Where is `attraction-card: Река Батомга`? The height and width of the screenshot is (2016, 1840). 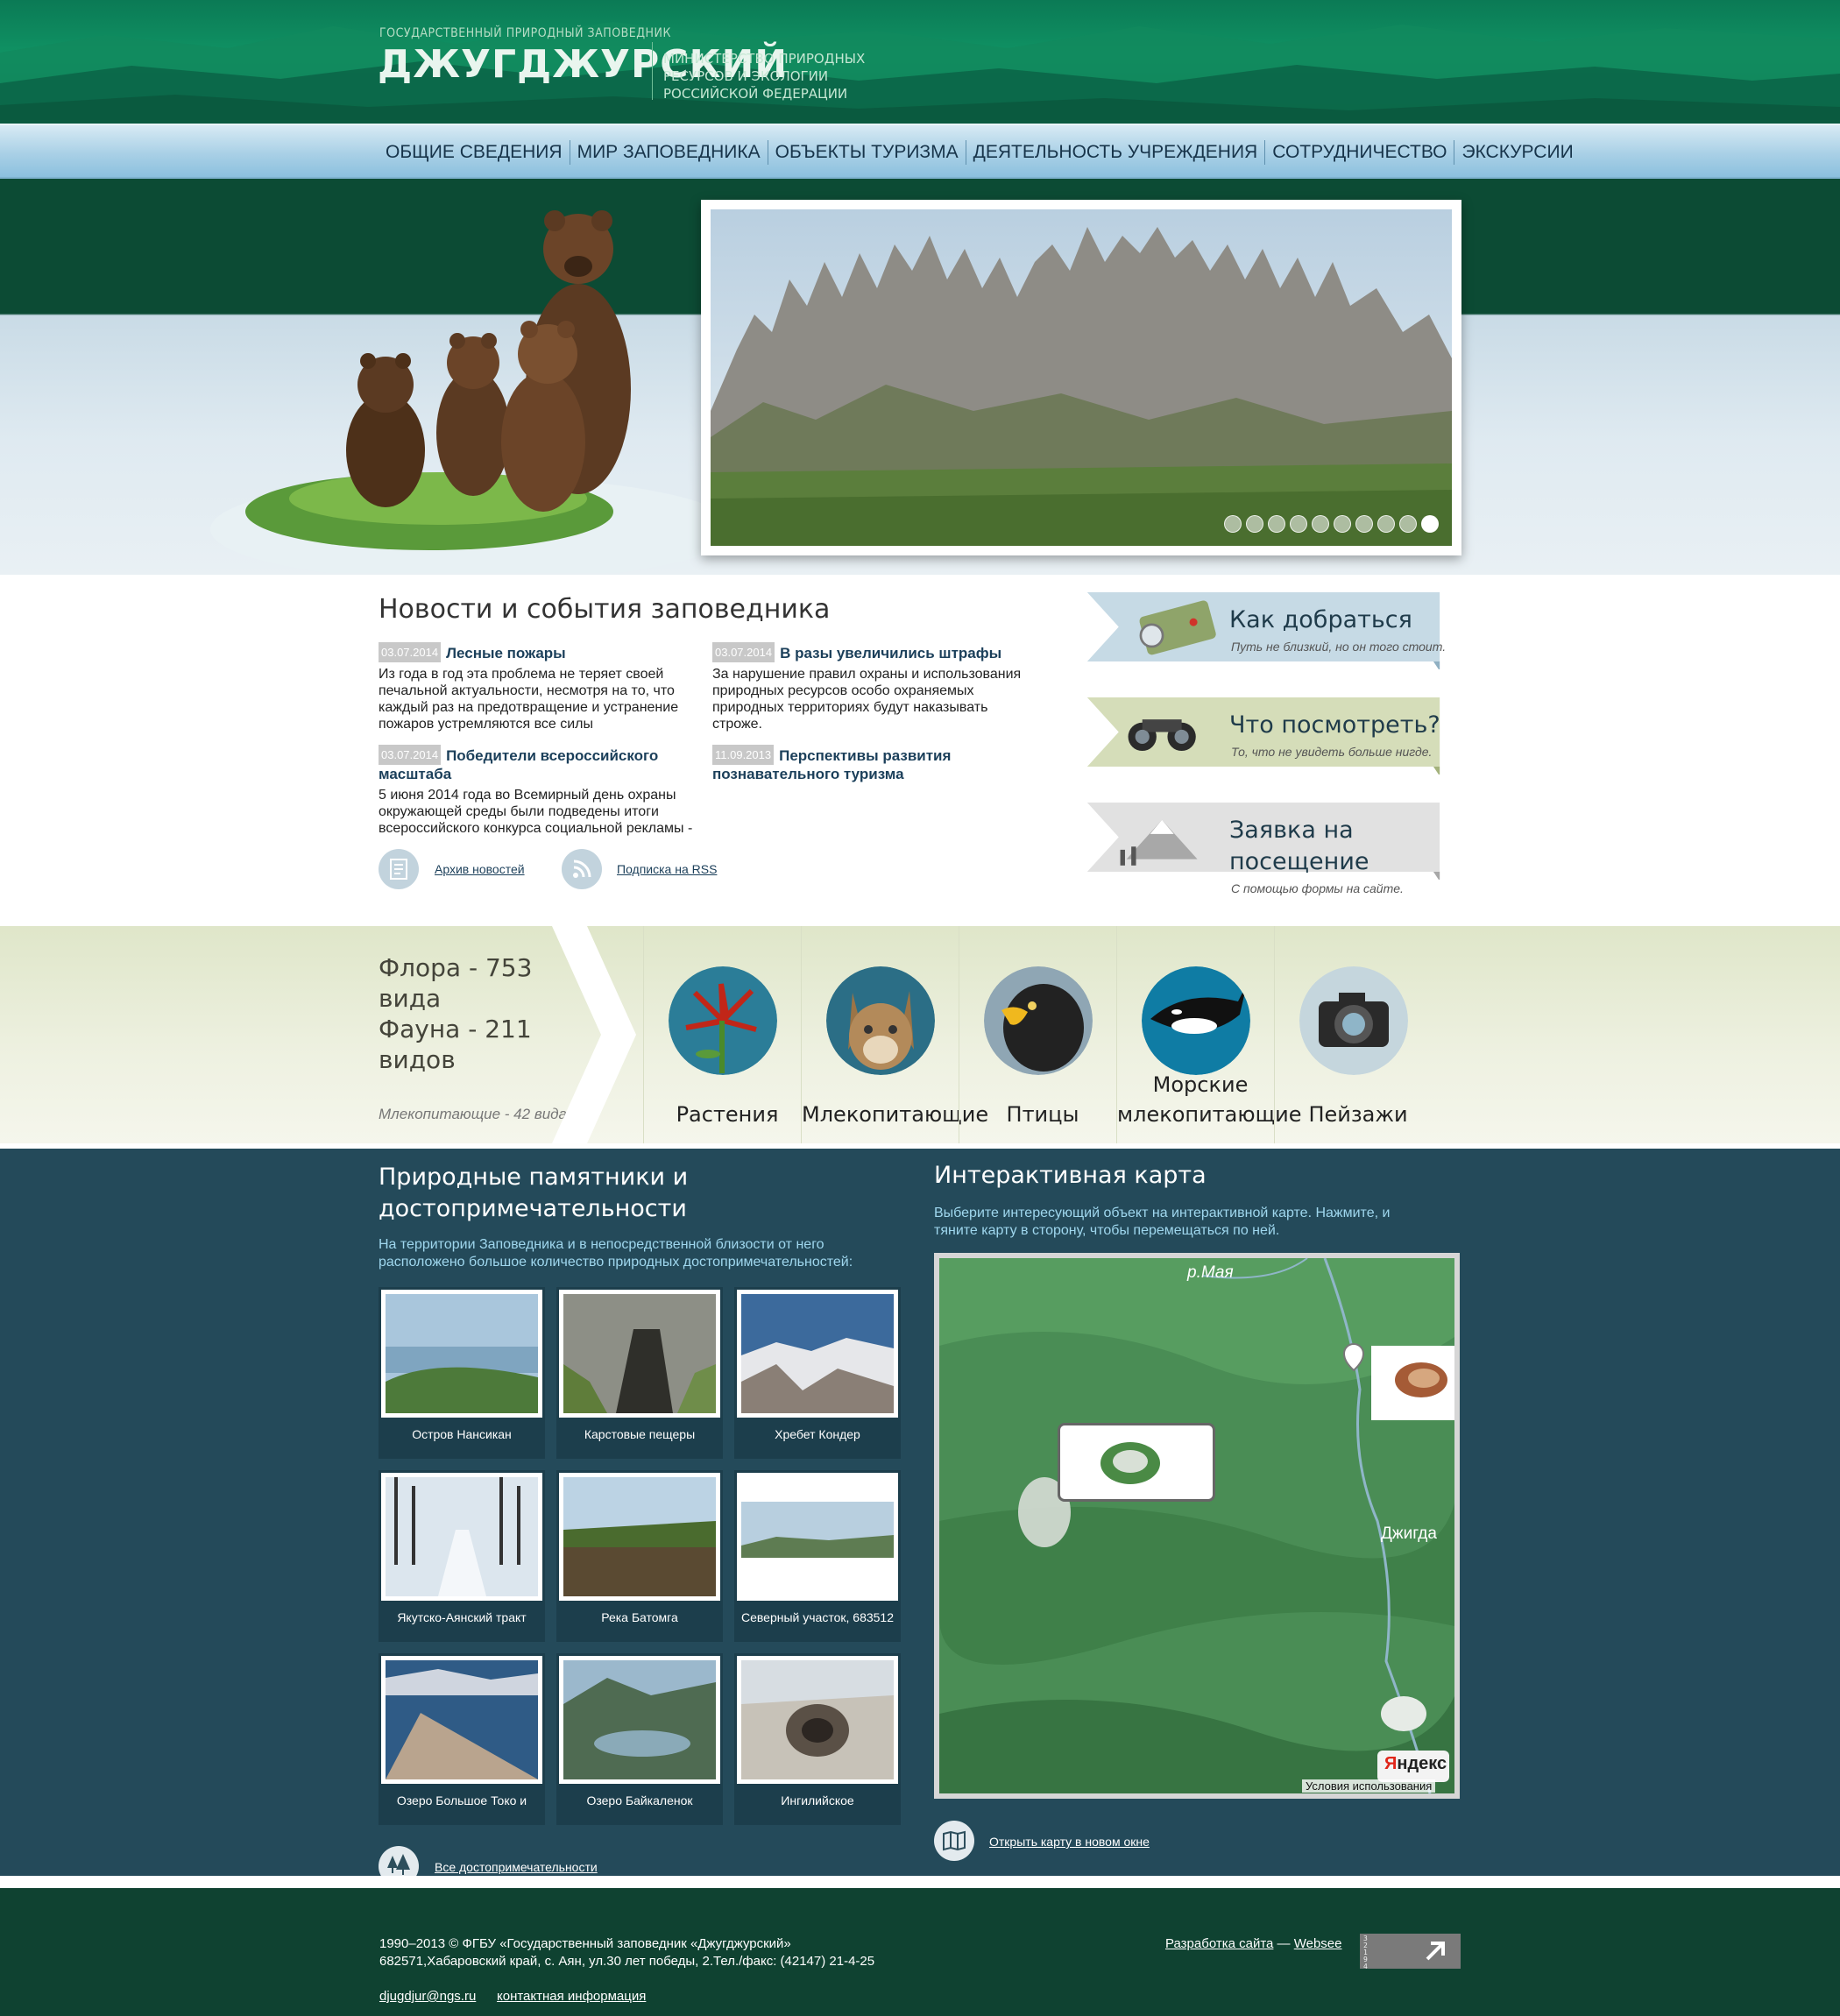
attraction-card: Река Батомга is located at coordinates (639, 1556).